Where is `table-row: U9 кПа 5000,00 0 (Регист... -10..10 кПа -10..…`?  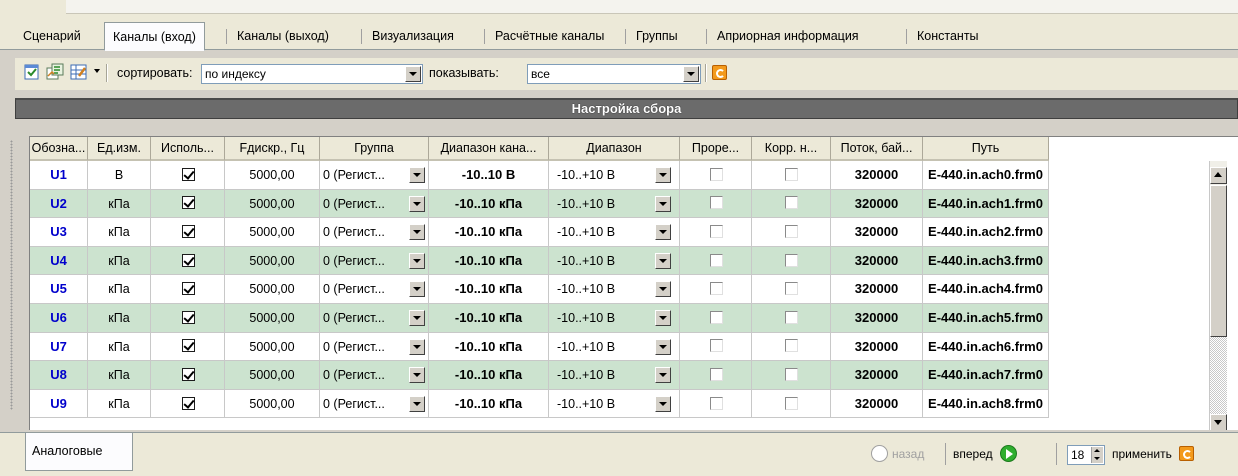 table-row: U9 кПа 5000,00 0 (Регист... -10..10 кПа -10..… is located at coordinates (539, 404).